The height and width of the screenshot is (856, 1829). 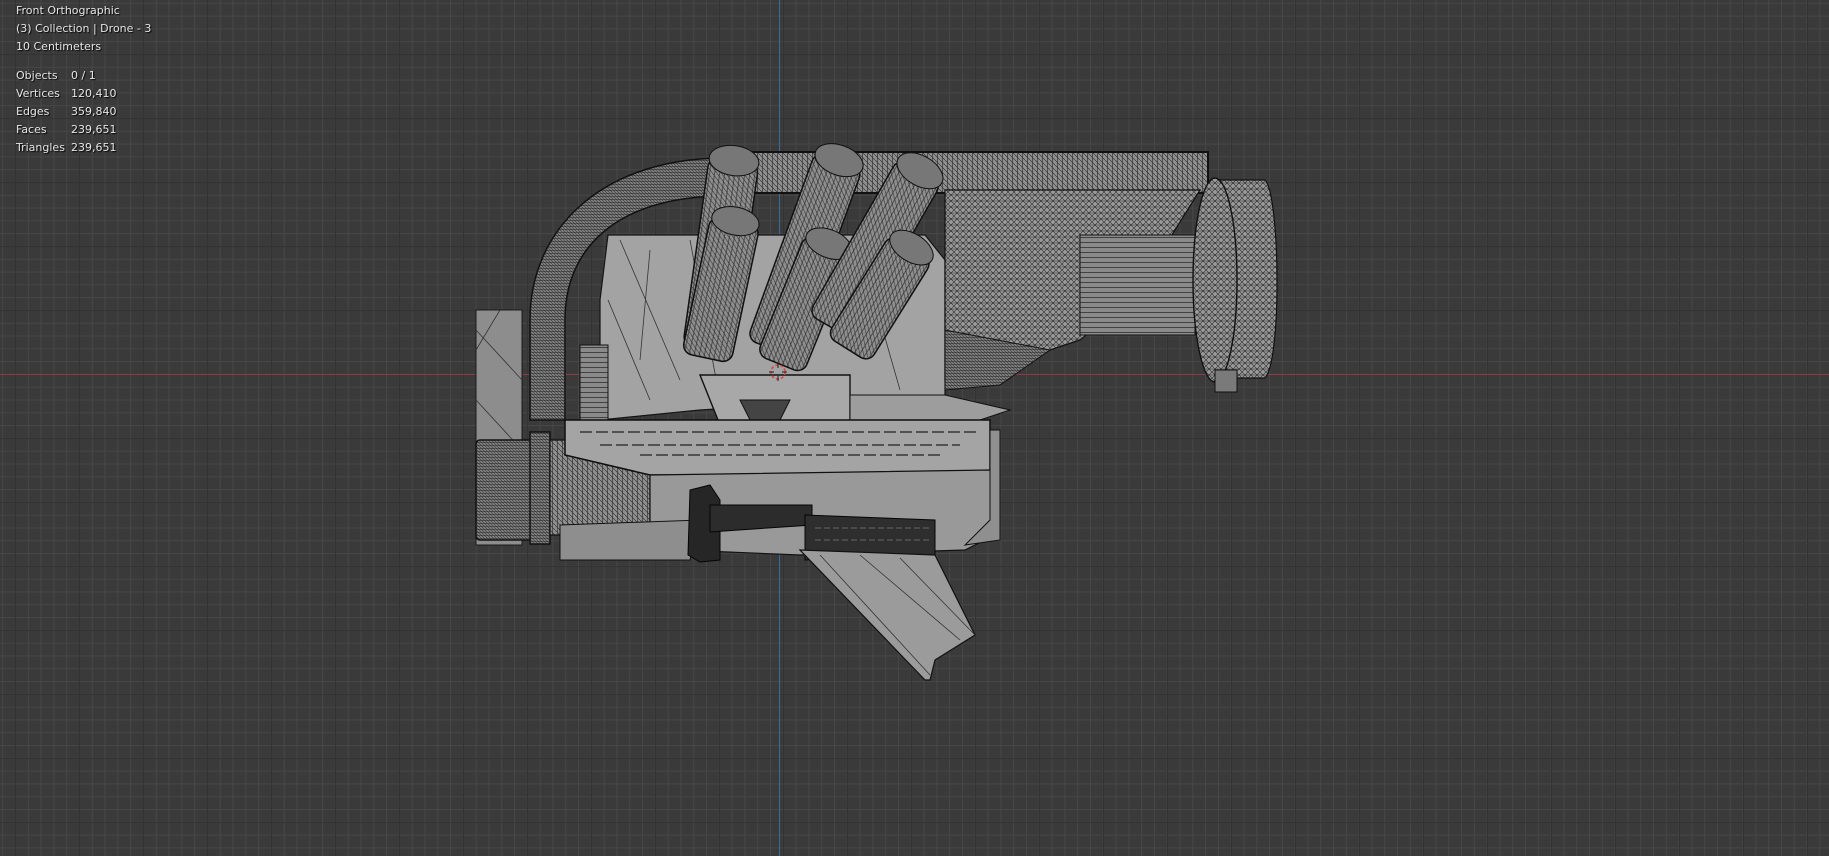 I want to click on stat-value: 0 / 1, so click(x=83, y=75).